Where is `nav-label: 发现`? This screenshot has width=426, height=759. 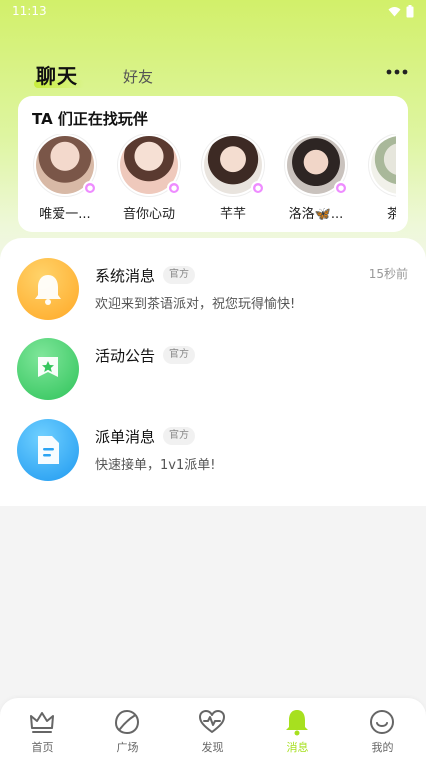 nav-label: 发现 is located at coordinates (212, 747).